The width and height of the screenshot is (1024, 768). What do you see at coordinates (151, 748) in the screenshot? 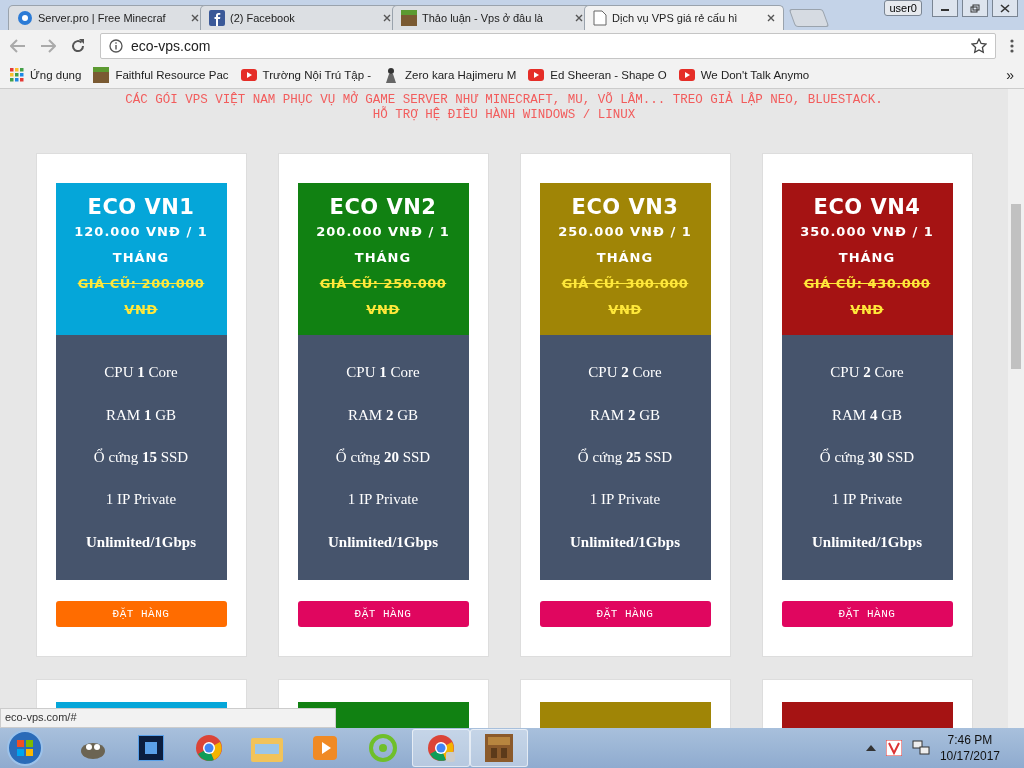
I see `ps-app-icon` at bounding box center [151, 748].